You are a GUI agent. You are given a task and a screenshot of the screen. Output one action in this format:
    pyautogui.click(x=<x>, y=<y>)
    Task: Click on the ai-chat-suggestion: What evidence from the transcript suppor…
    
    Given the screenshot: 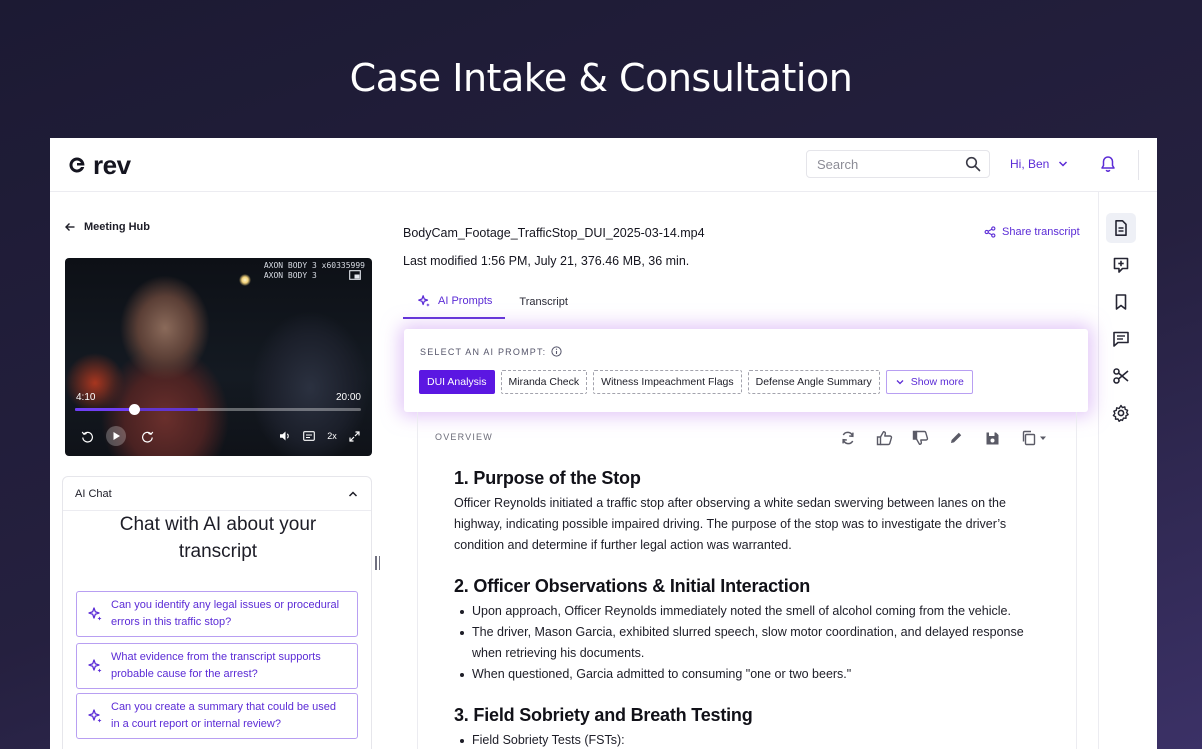 What is the action you would take?
    pyautogui.click(x=217, y=666)
    